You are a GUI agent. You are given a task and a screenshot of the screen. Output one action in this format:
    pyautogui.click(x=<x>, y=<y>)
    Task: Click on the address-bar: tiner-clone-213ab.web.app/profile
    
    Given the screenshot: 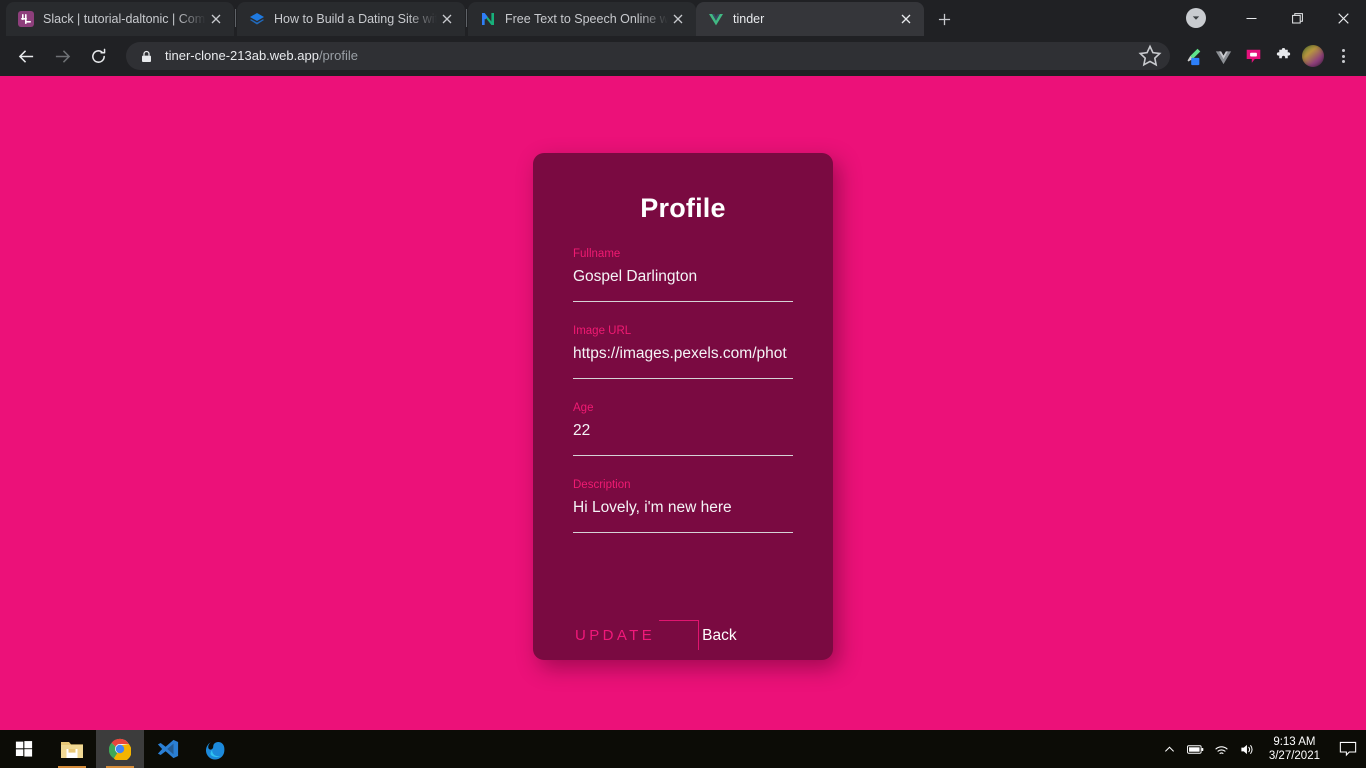 What is the action you would take?
    pyautogui.click(x=648, y=56)
    